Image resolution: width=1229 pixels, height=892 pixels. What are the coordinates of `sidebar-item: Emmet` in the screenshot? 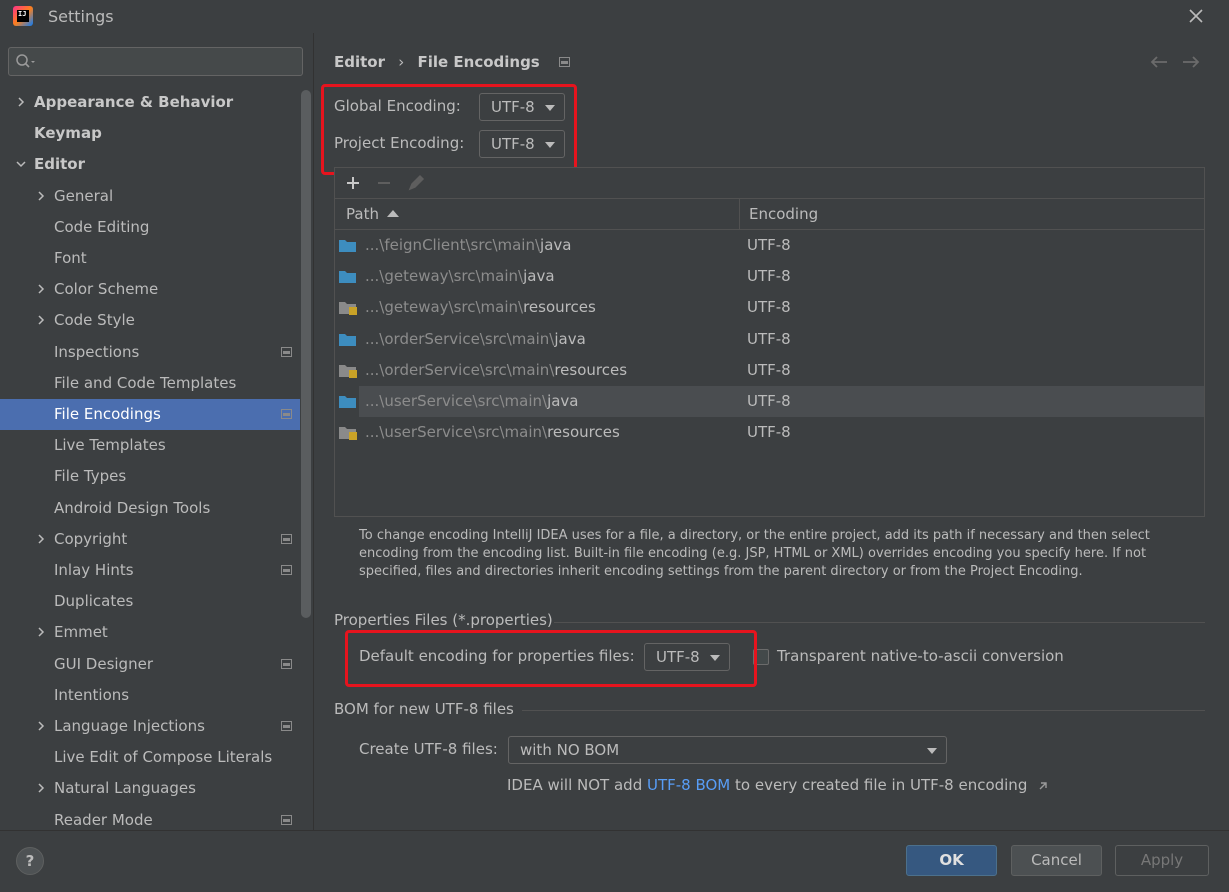 It's located at (150, 632).